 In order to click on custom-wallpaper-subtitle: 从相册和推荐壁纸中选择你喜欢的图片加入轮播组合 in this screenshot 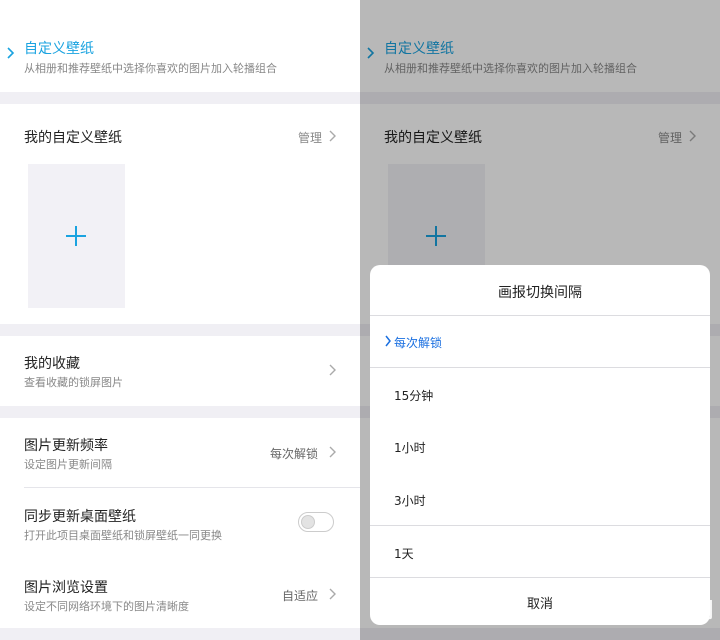, I will do `click(150, 68)`.